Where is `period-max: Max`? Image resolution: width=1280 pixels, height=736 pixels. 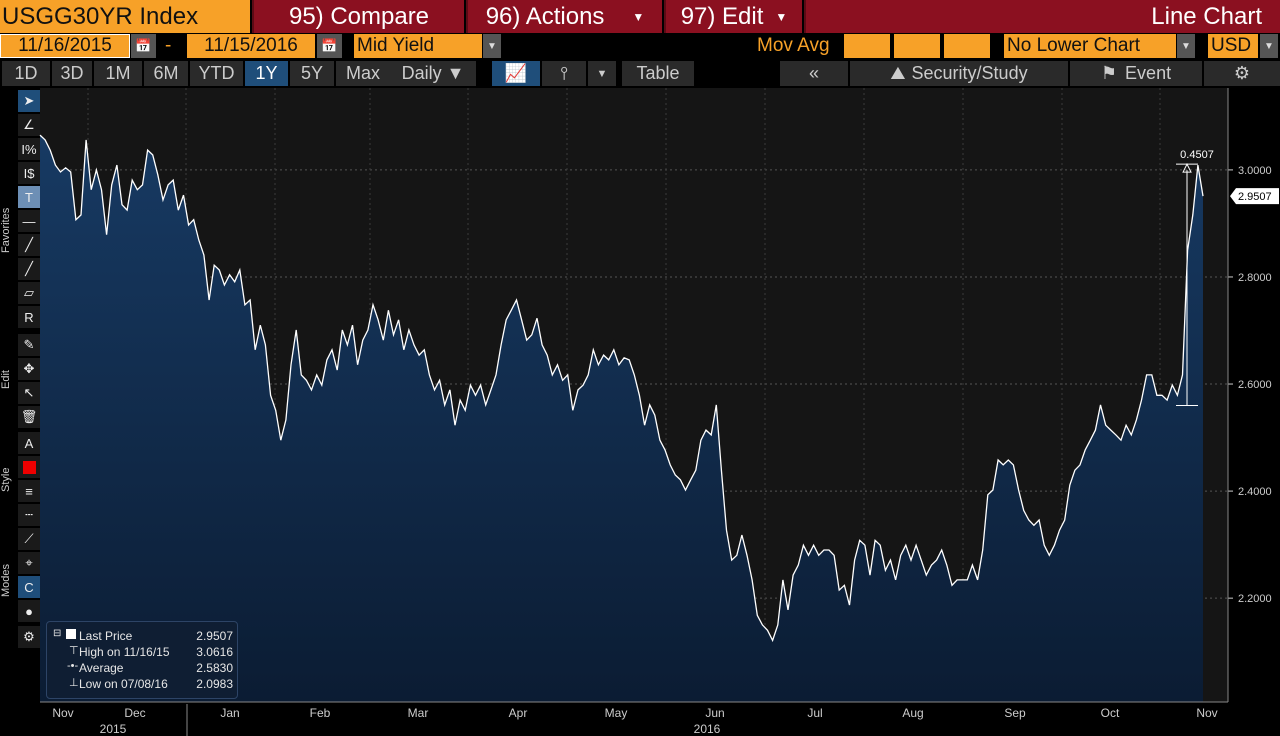
period-max: Max is located at coordinates (363, 73).